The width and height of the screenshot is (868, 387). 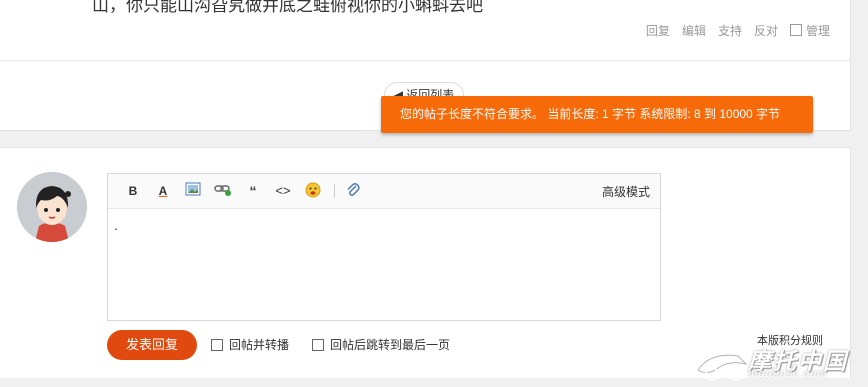 I want to click on repost-checkbox, so click(x=217, y=344).